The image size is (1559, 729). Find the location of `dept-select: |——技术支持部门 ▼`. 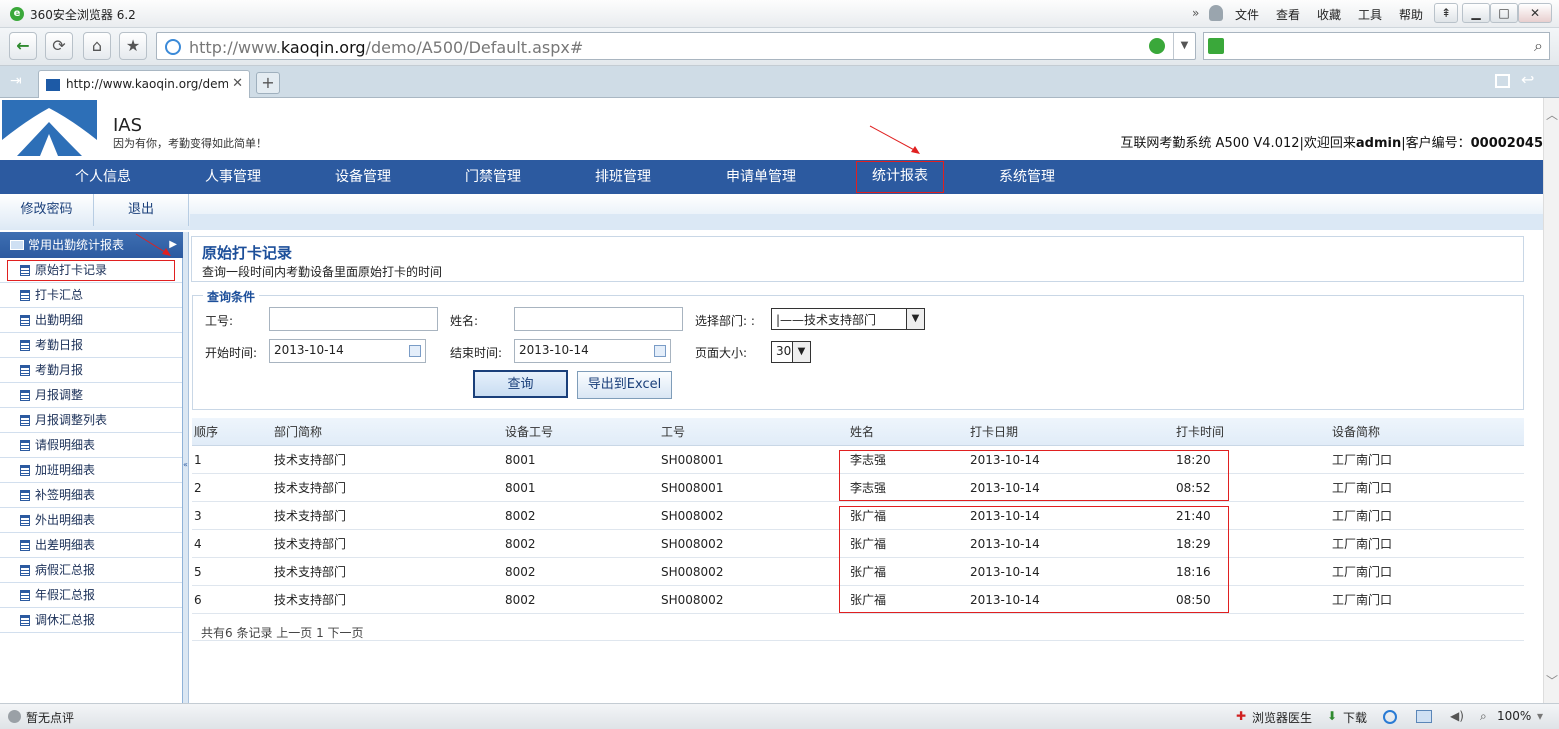

dept-select: |——技术支持部门 ▼ is located at coordinates (848, 319).